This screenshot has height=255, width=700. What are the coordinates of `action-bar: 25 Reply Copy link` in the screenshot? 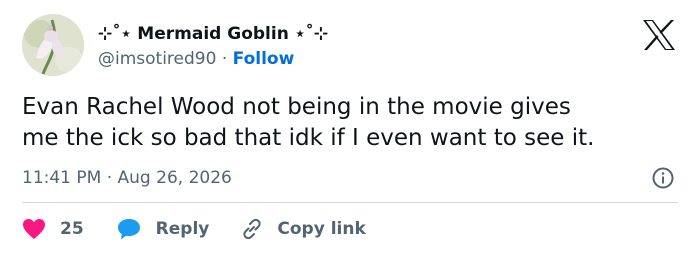 It's located at (194, 229).